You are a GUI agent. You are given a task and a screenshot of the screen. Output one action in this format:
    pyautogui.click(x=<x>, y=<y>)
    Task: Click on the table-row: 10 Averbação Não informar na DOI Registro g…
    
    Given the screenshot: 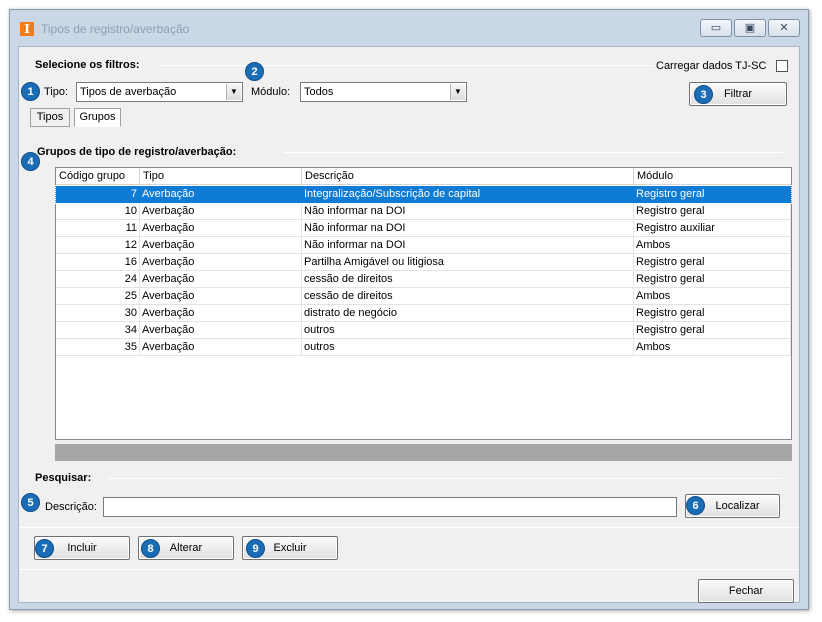 What is the action you would take?
    pyautogui.click(x=423, y=211)
    